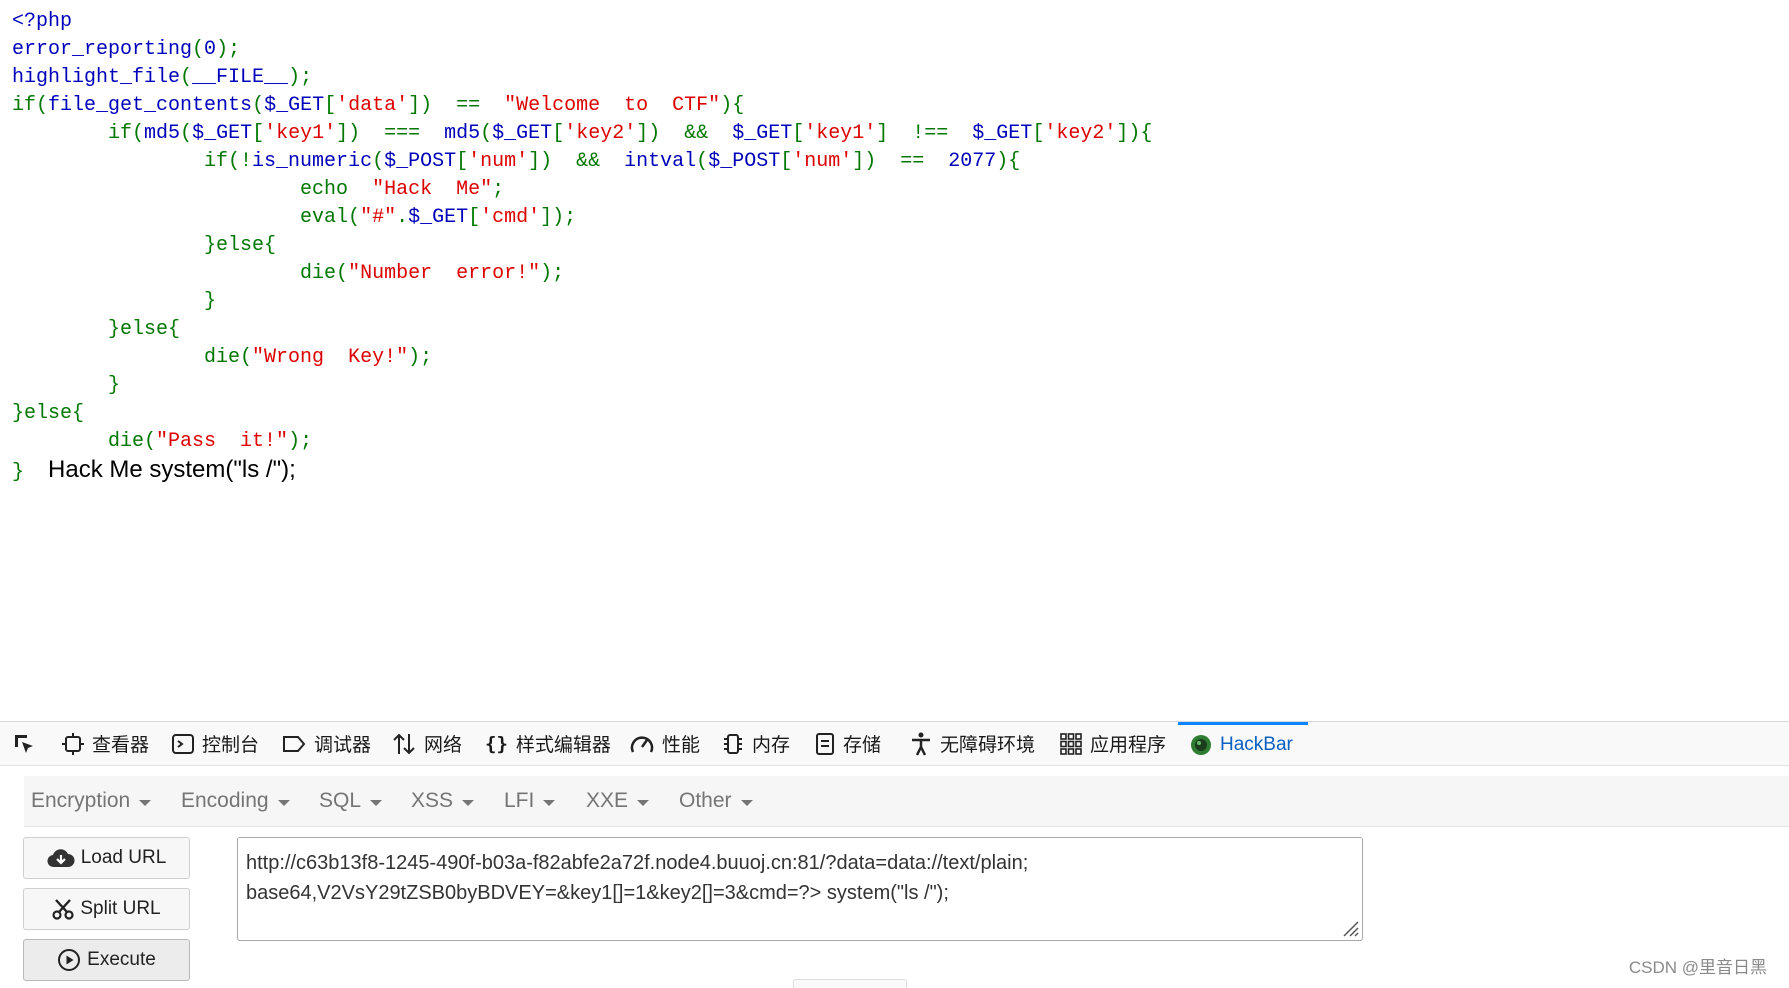  I want to click on tab-style-editor: {} 样式编辑器, so click(548, 743).